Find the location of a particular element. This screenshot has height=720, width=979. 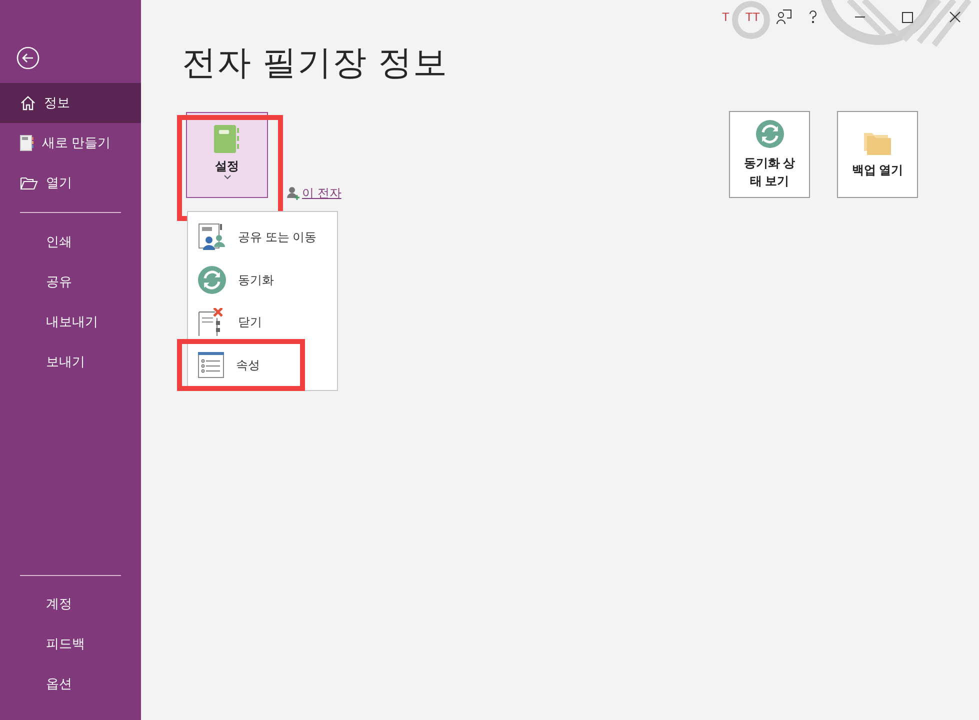

menu-item: 공유 또는 이동 is located at coordinates (262, 237).